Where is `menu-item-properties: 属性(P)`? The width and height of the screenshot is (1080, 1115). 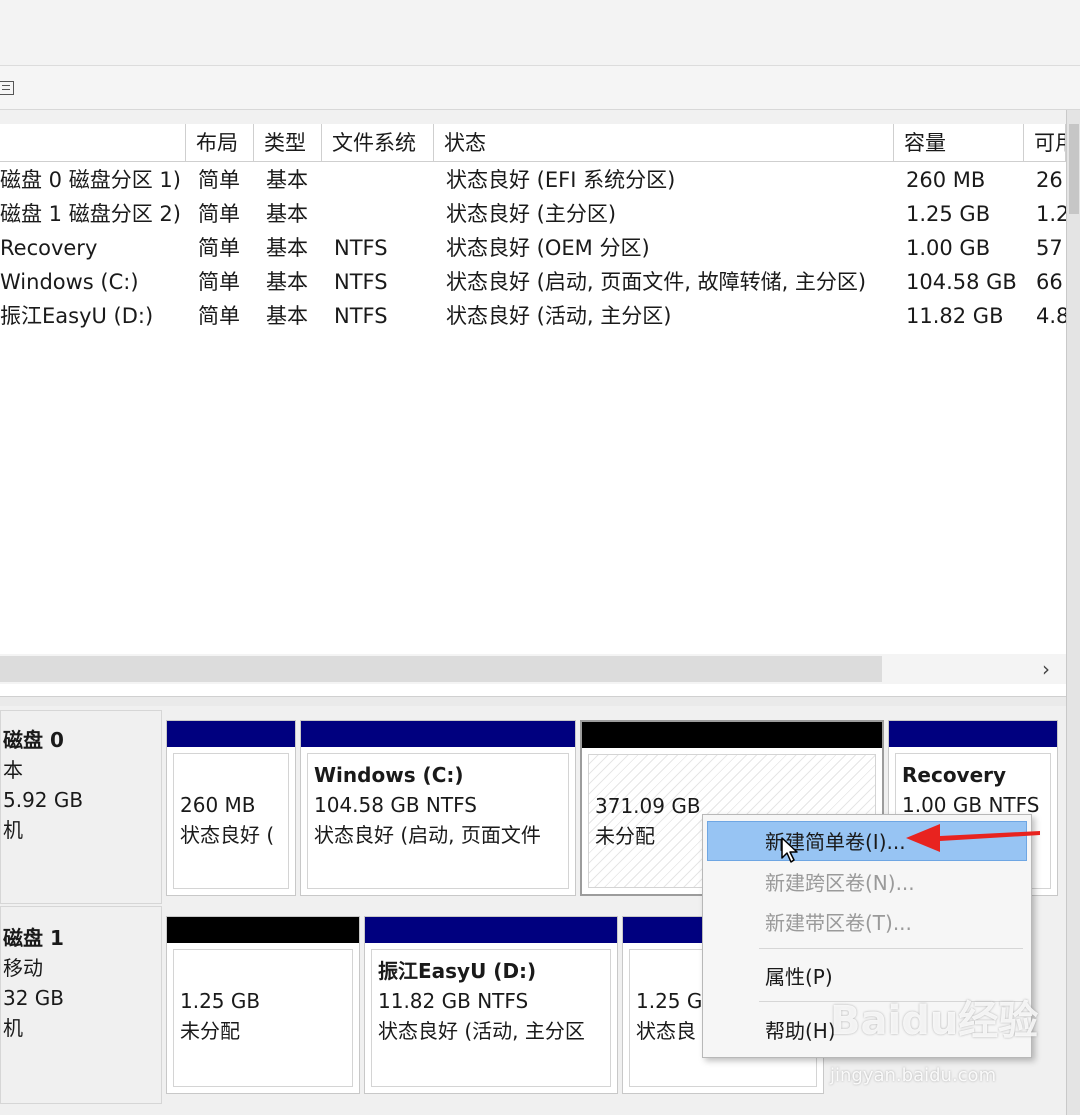
menu-item-properties: 属性(P) is located at coordinates (868, 977).